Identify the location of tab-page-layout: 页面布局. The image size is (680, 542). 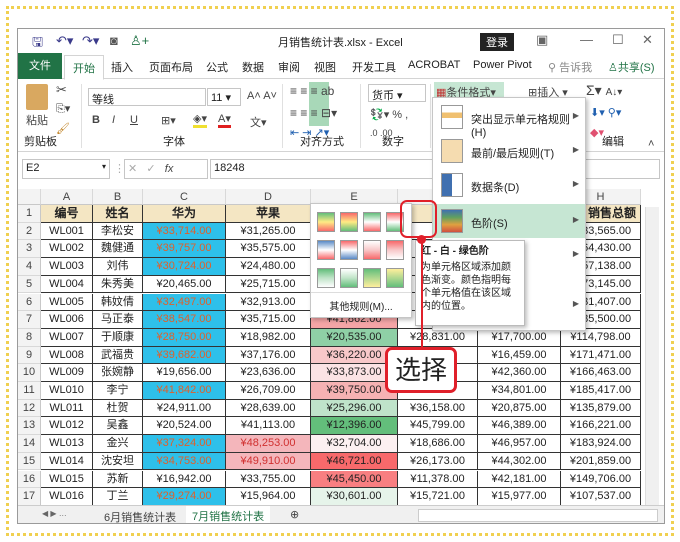
(171, 67).